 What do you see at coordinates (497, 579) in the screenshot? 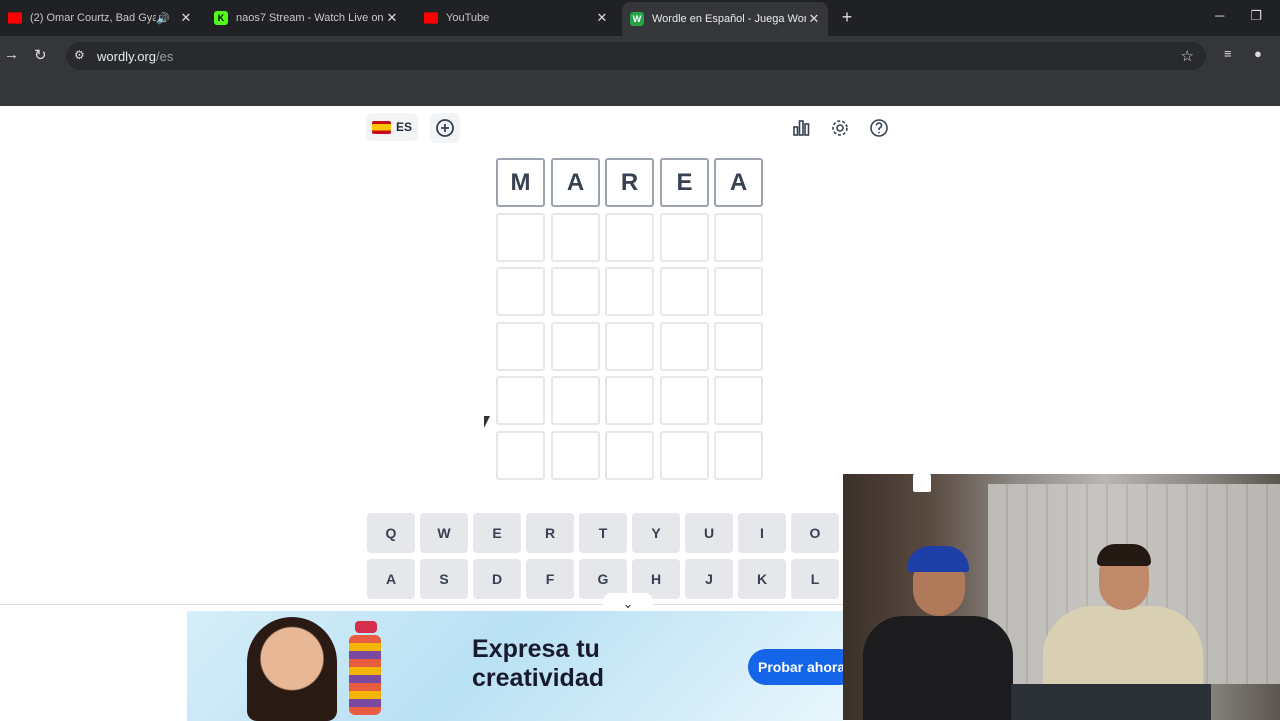
I see `key-d: D` at bounding box center [497, 579].